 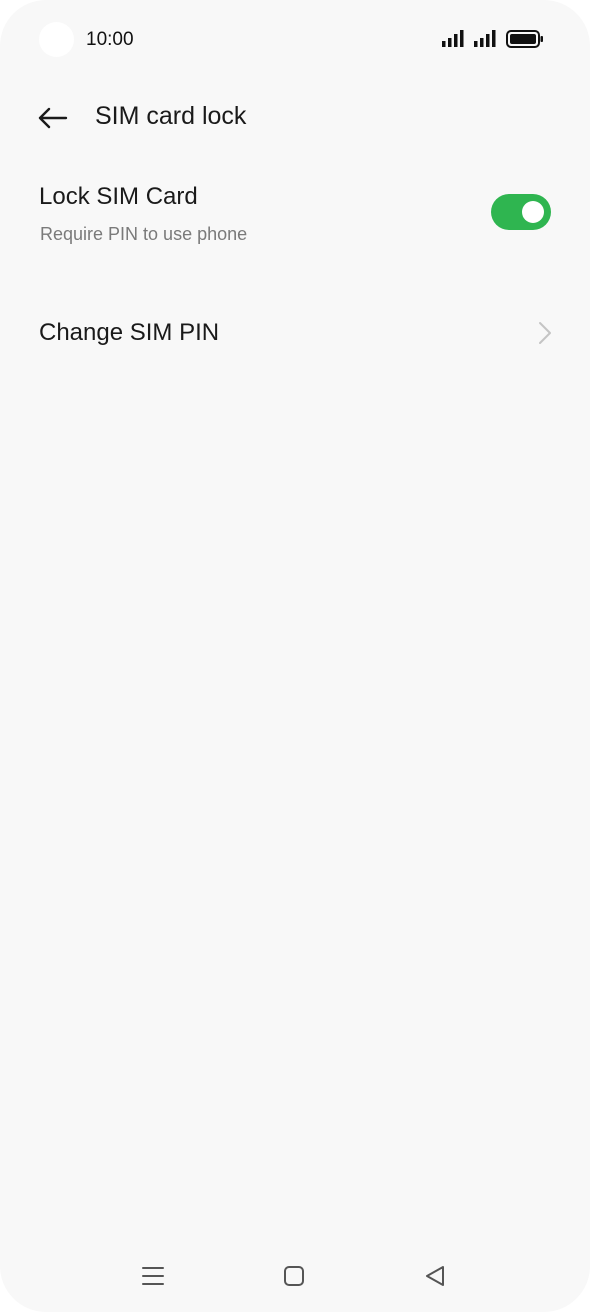 I want to click on page-title: SIM card lock, so click(x=171, y=116).